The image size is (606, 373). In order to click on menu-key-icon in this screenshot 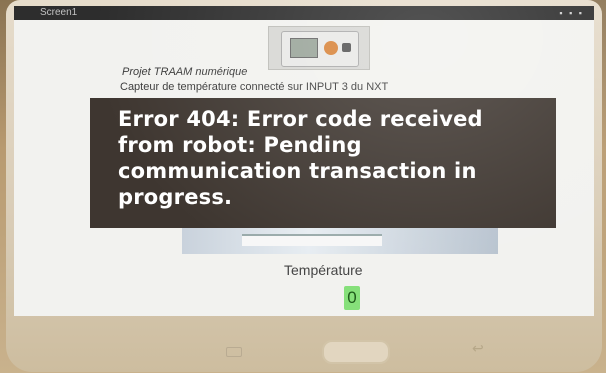, I will do `click(234, 352)`.